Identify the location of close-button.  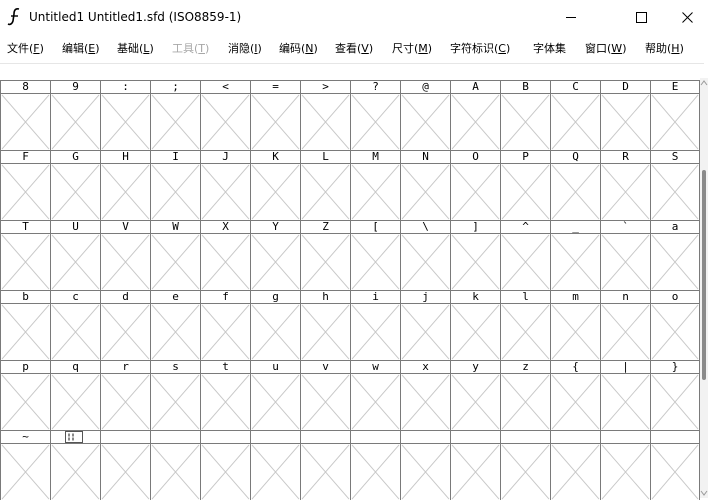
(686, 17).